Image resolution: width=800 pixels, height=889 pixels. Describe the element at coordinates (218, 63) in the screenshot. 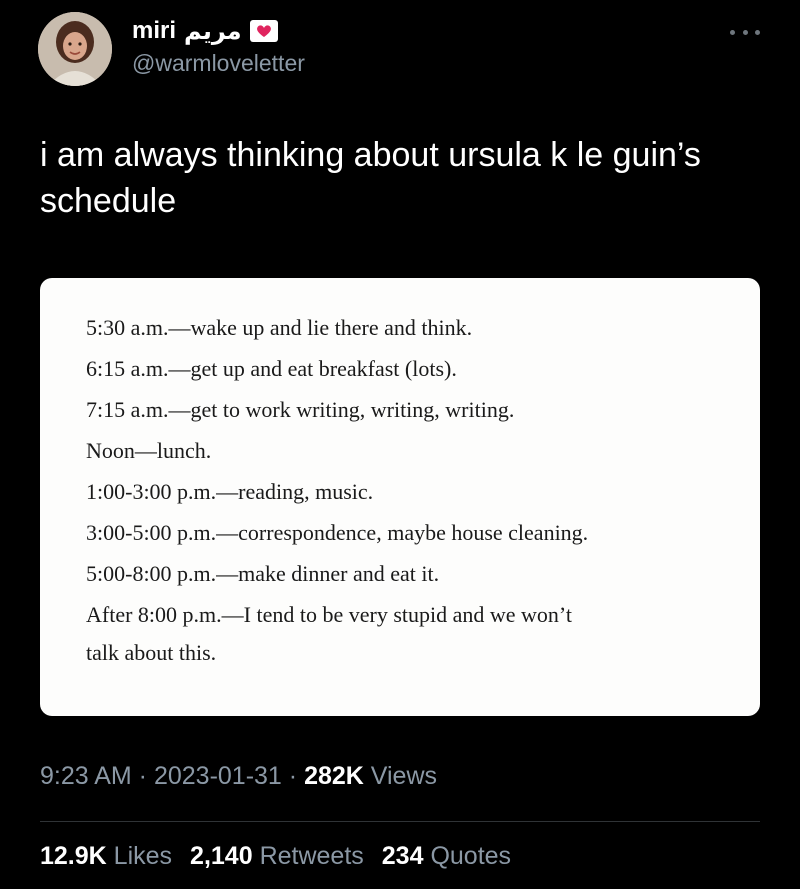

I see `author-handle: @warmloveletter` at that location.